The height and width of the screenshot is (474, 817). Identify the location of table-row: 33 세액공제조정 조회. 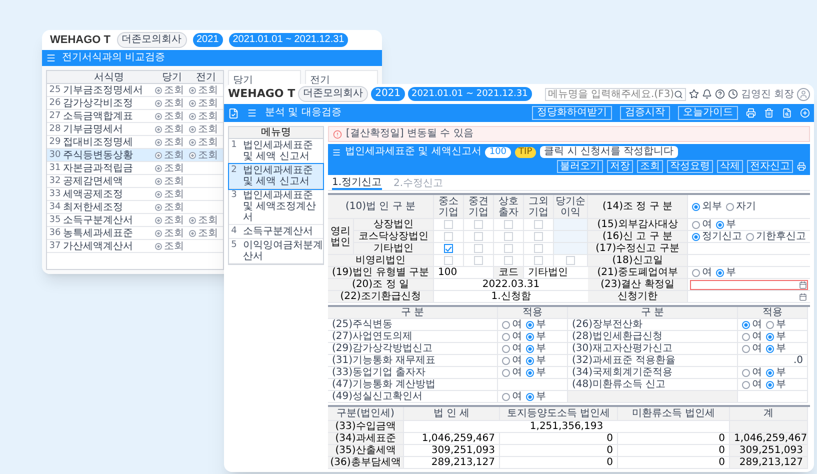
(135, 194).